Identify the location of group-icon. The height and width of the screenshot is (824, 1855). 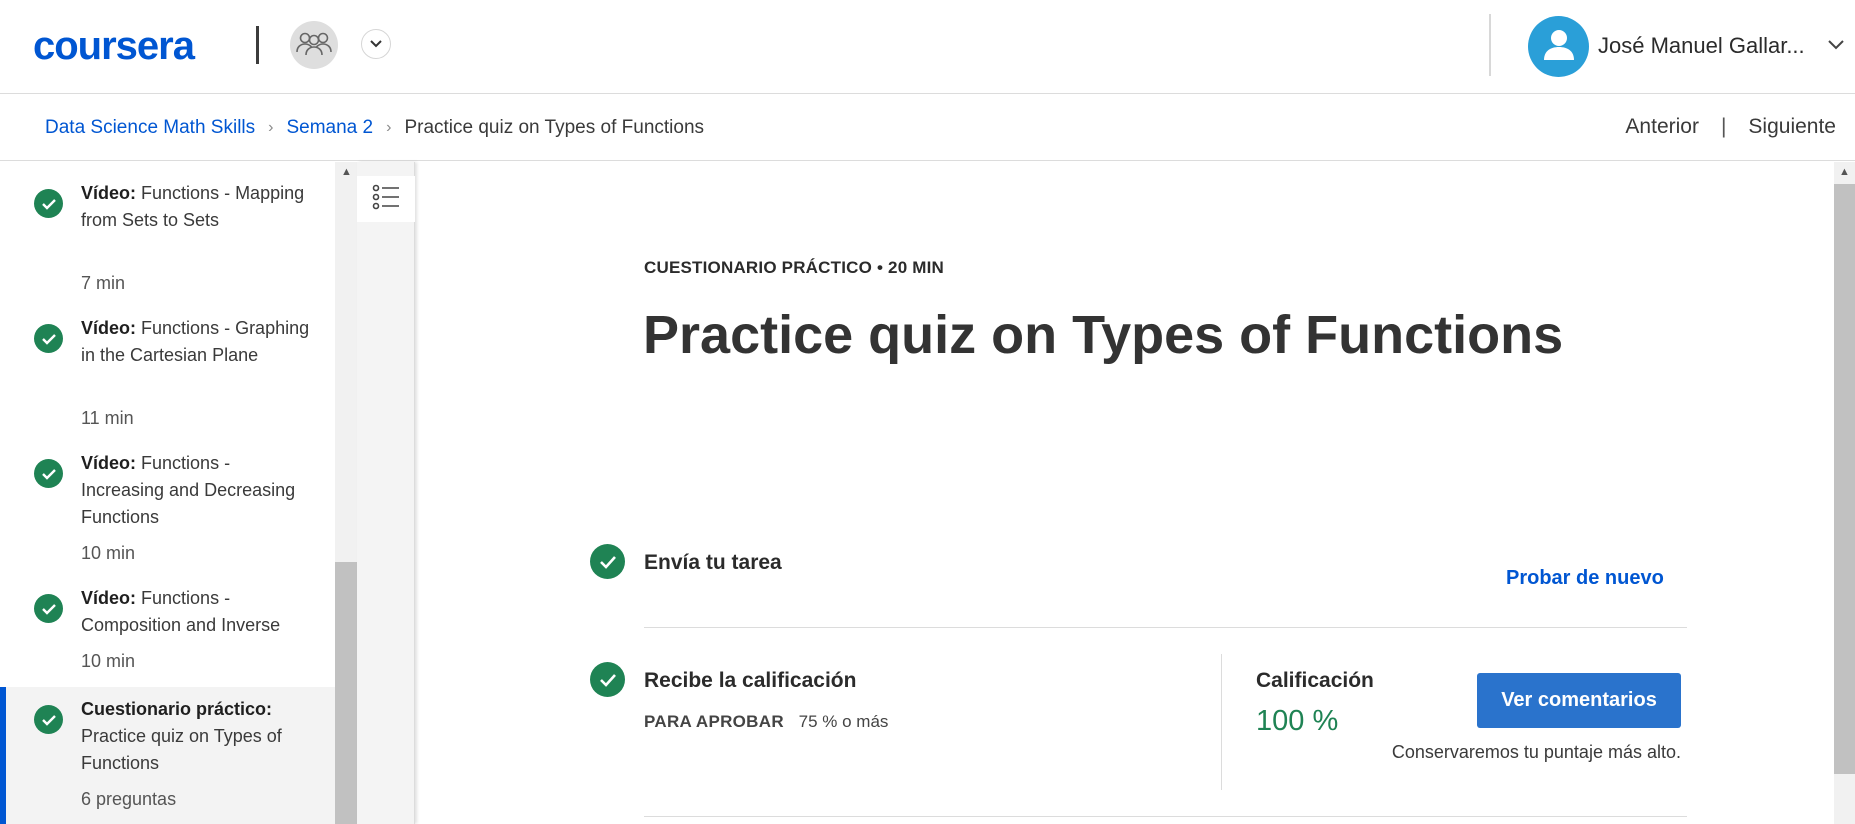
(314, 45).